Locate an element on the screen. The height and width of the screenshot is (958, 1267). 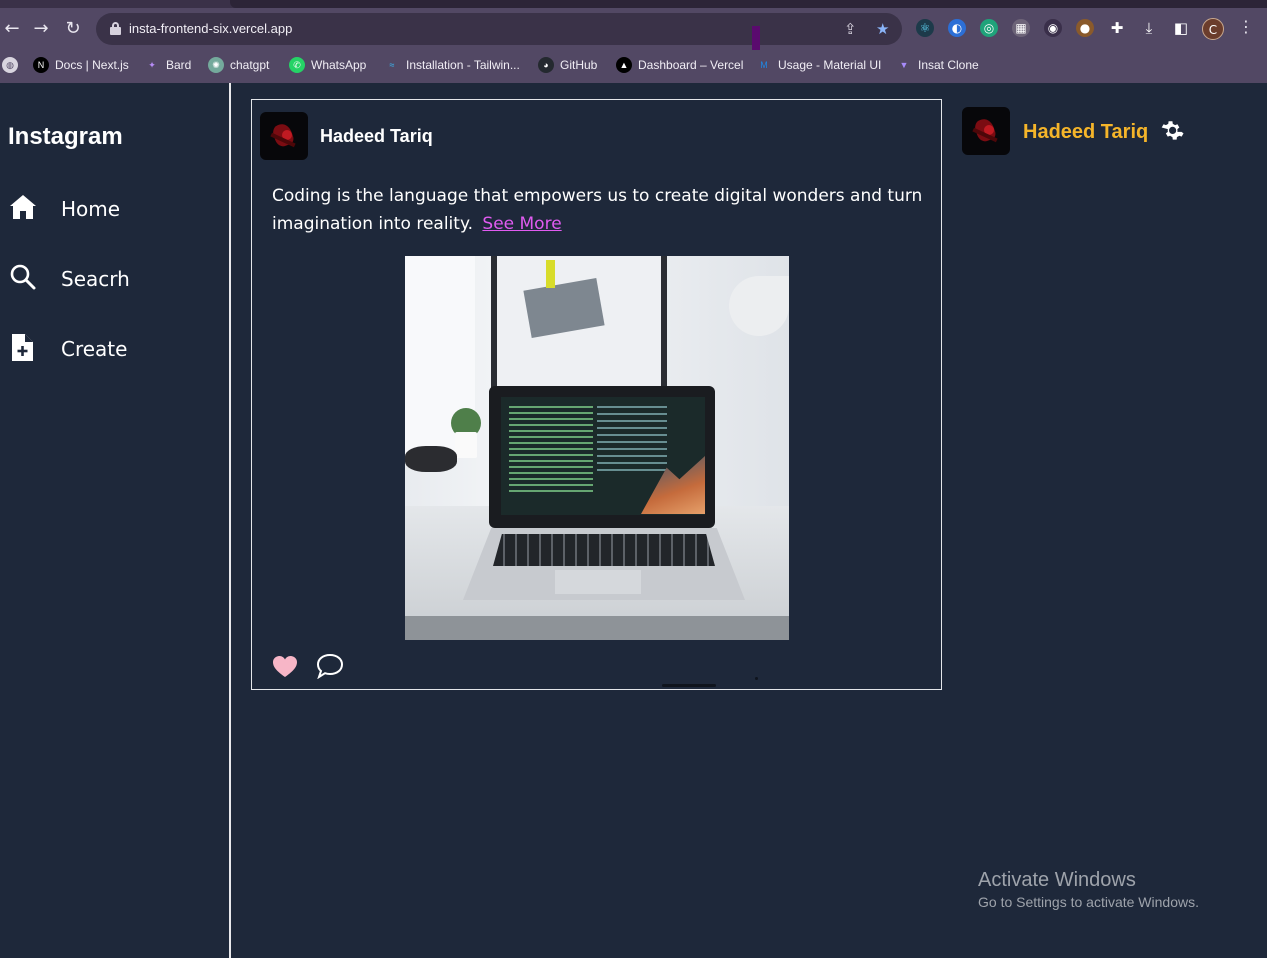
create-file-icon is located at coordinates (22, 347).